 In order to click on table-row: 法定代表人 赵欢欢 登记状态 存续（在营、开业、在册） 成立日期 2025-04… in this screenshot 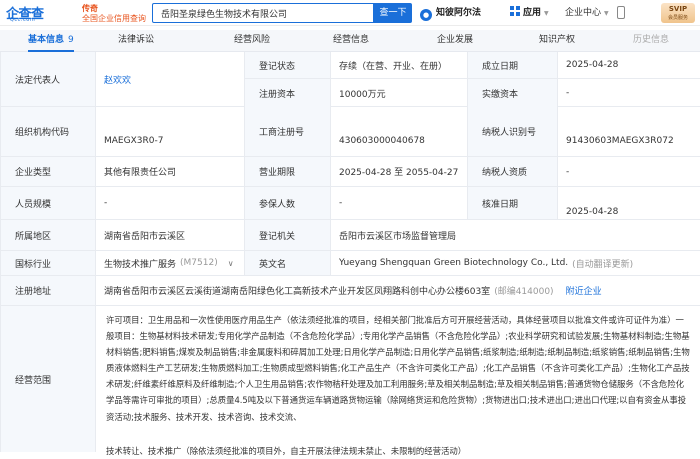, I will do `click(350, 79)`.